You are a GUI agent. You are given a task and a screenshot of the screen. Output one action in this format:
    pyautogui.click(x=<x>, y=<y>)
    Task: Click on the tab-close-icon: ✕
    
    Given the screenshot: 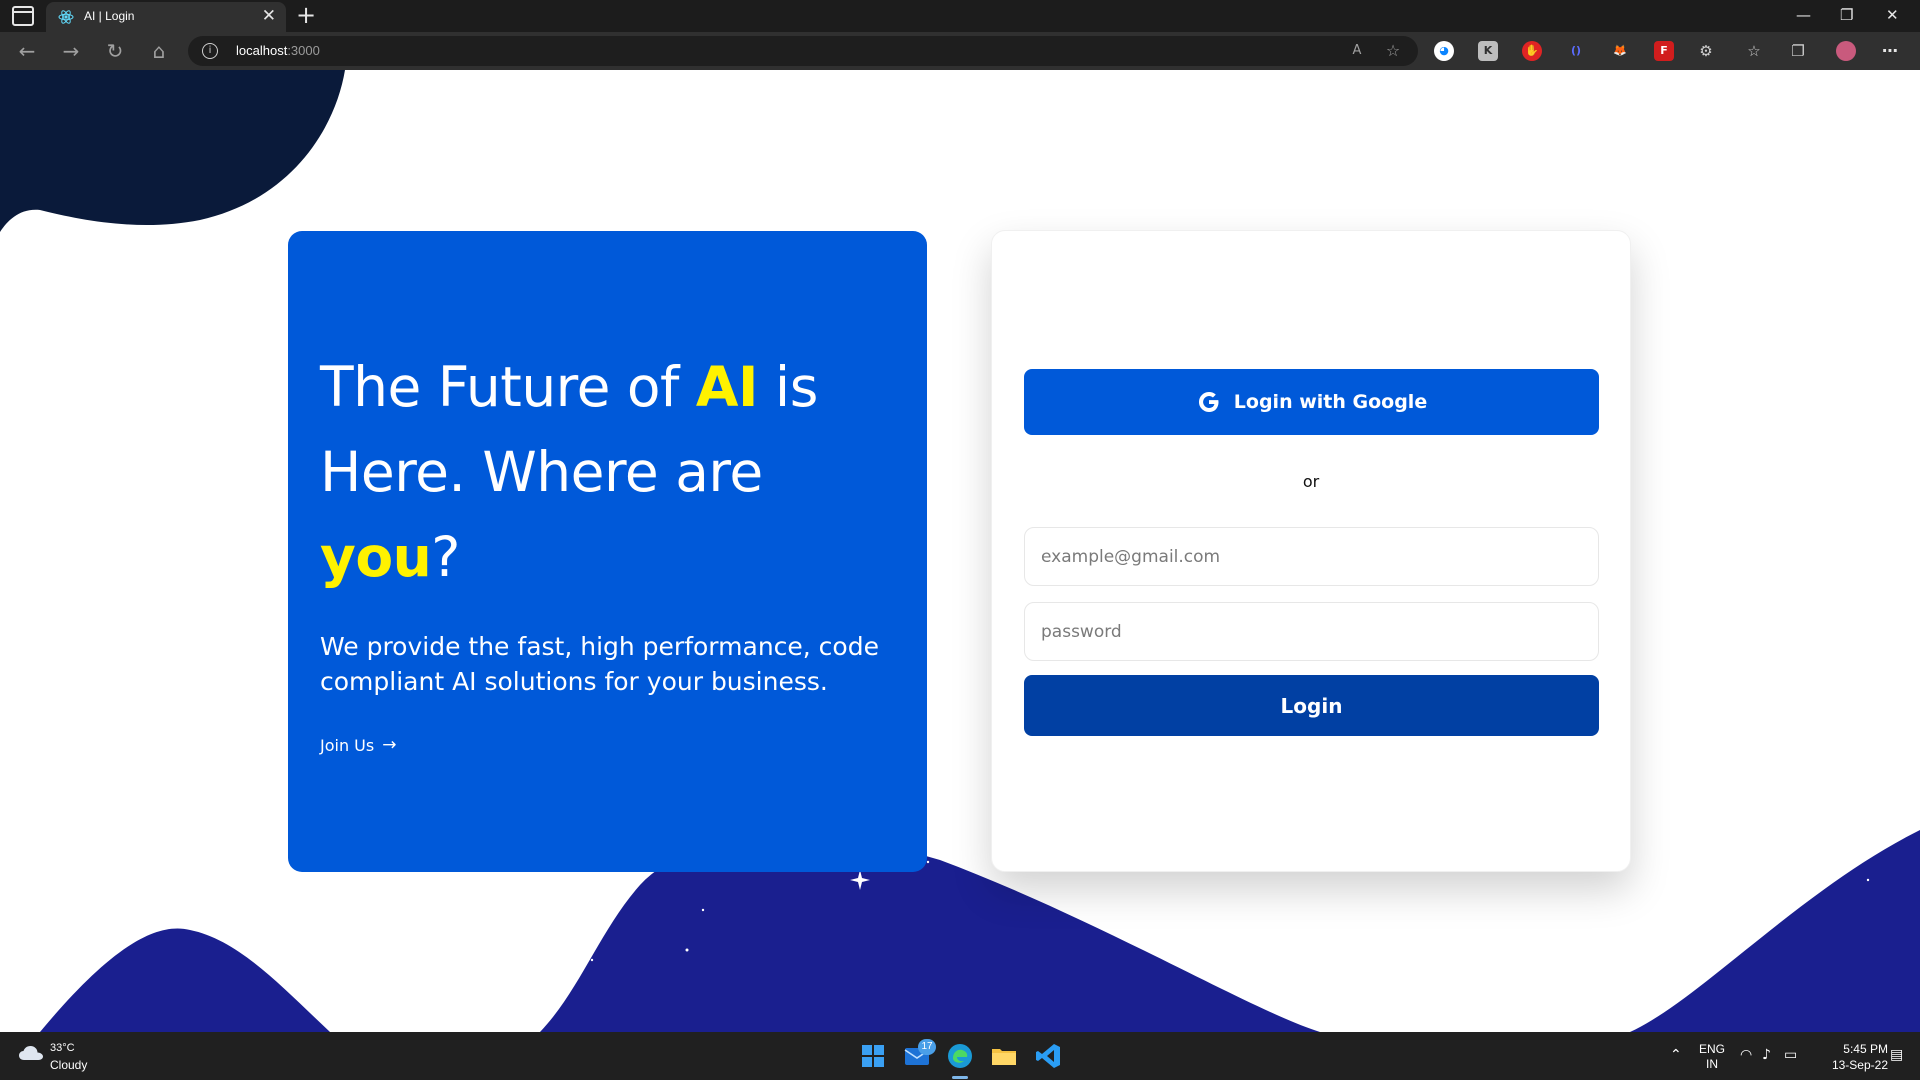 What is the action you would take?
    pyautogui.click(x=269, y=16)
    